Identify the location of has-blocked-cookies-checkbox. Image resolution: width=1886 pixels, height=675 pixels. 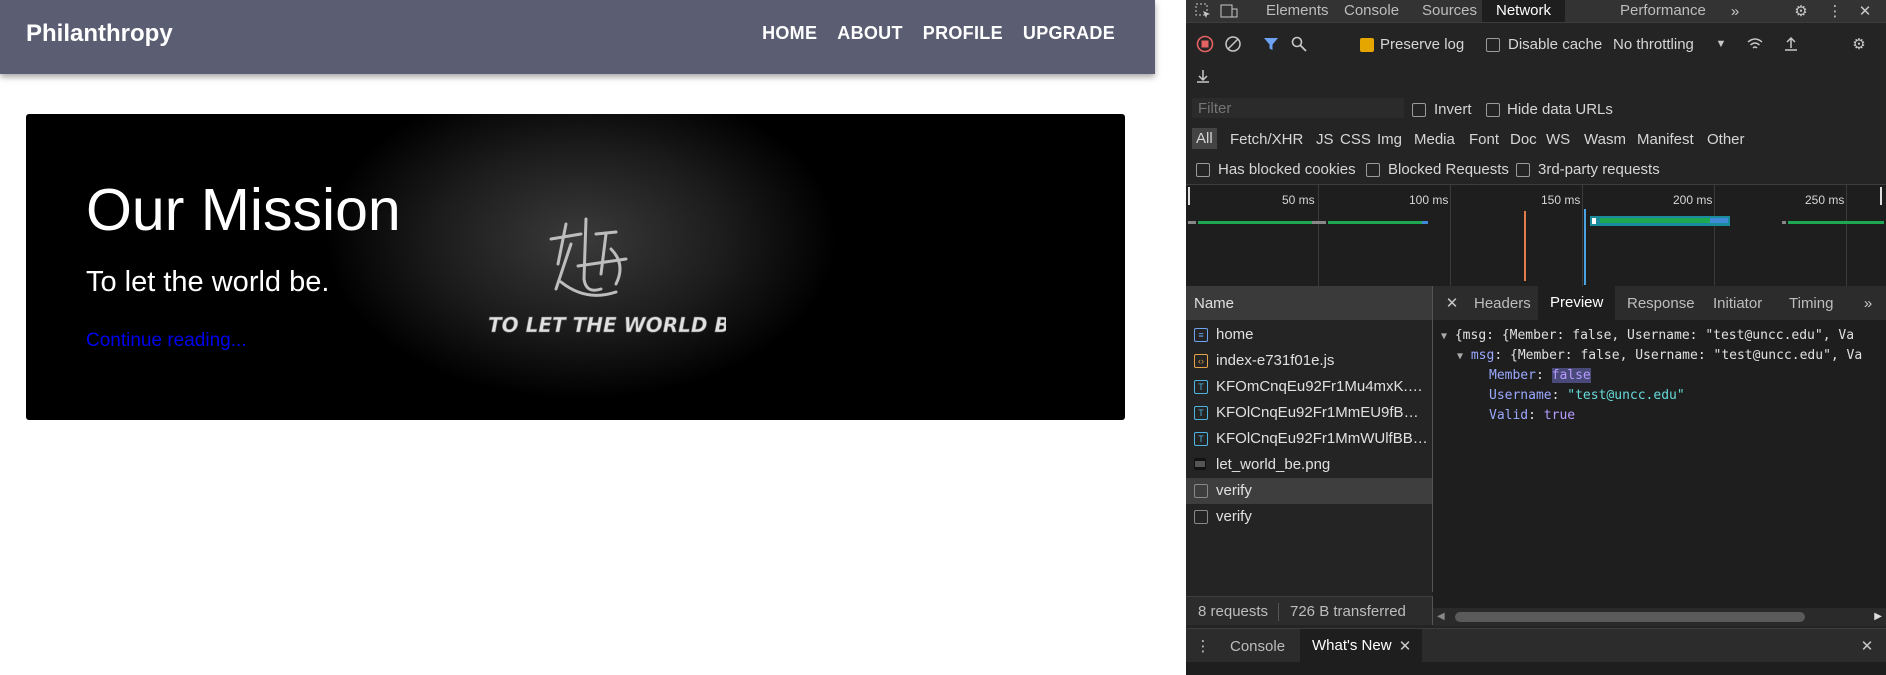
(1203, 170).